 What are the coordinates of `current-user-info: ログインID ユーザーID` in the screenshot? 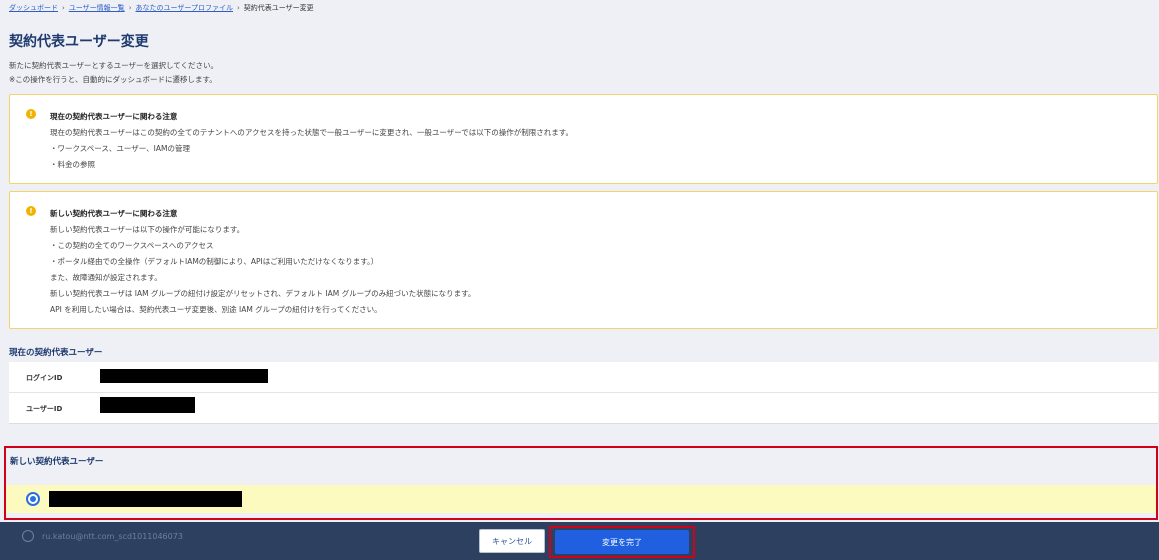 It's located at (583, 393).